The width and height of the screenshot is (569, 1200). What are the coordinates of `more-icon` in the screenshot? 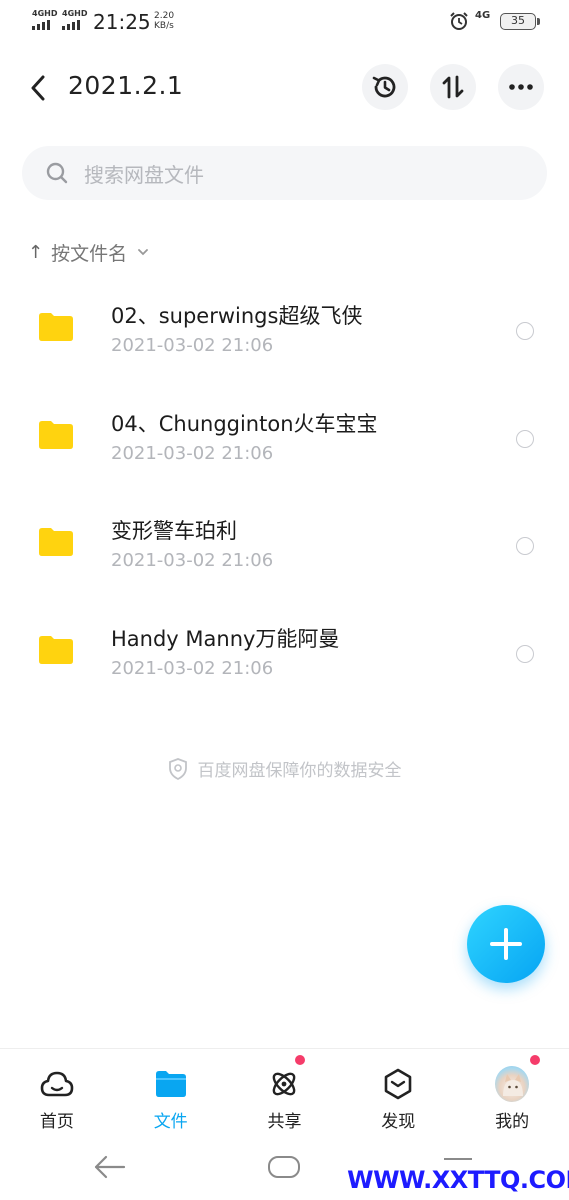 It's located at (521, 87).